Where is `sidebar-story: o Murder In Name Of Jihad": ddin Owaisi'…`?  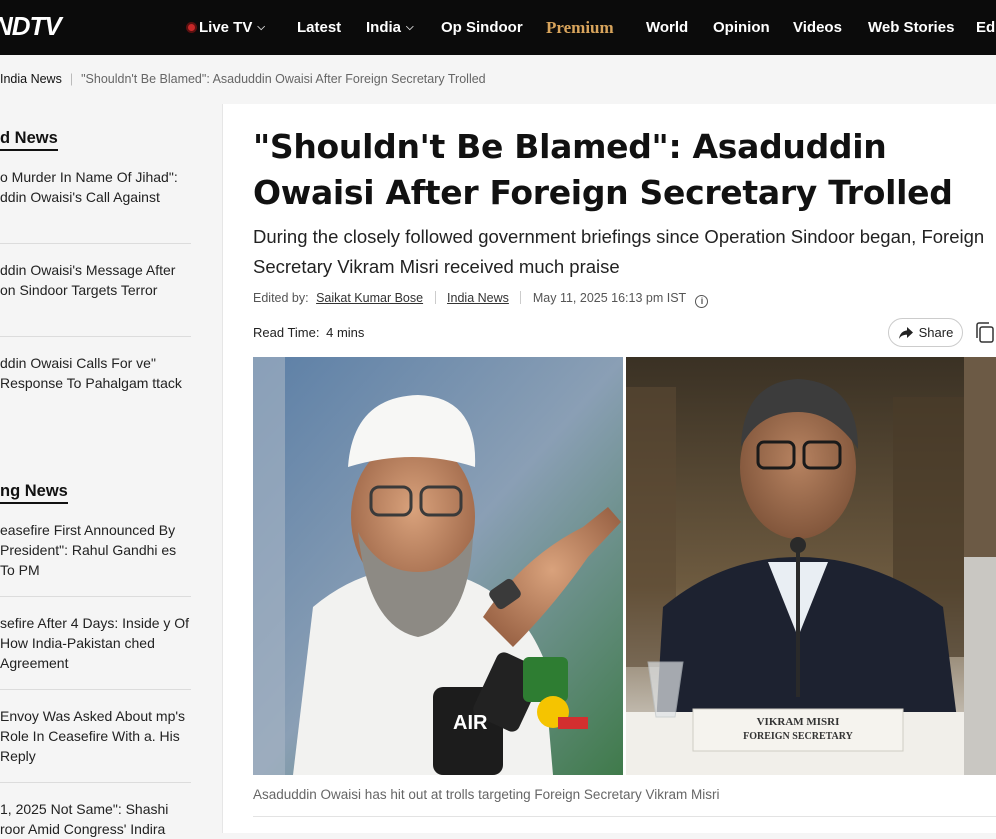 sidebar-story: o Murder In Name Of Jihad": ddin Owaisi'… is located at coordinates (95, 187).